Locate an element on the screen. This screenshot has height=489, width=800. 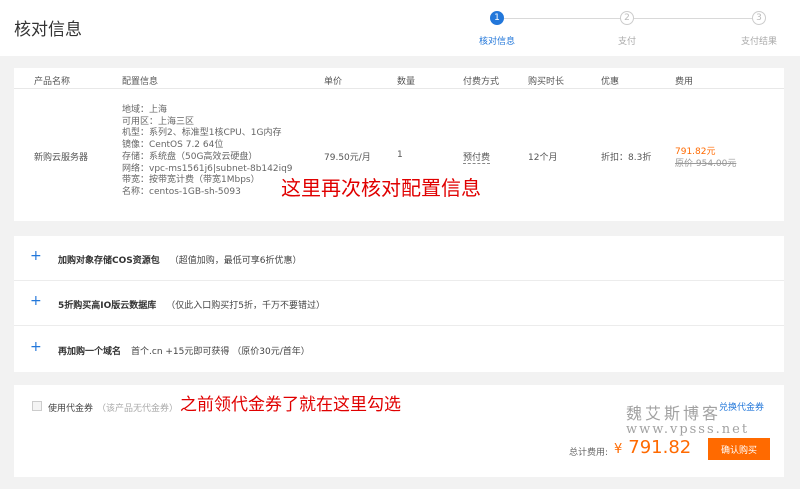
addon-note: 首个.cn +15元即可获得 （原价30元/首年） is located at coordinates (220, 352).